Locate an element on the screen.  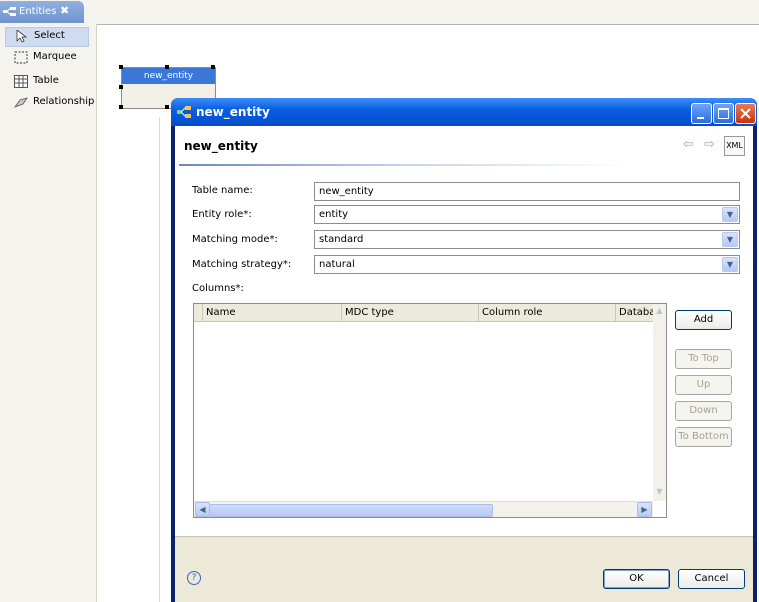
palette-item-marquee: Marquee is located at coordinates (46, 58).